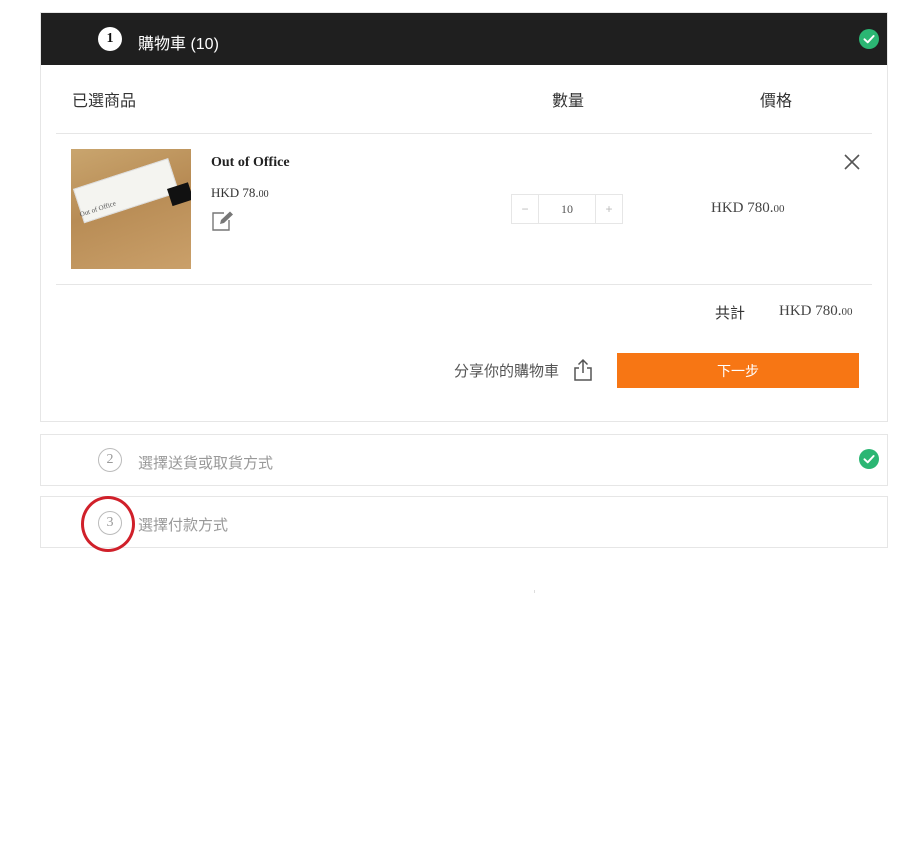 The height and width of the screenshot is (844, 920). Describe the element at coordinates (110, 460) in the screenshot. I see `step-number-2: 2` at that location.